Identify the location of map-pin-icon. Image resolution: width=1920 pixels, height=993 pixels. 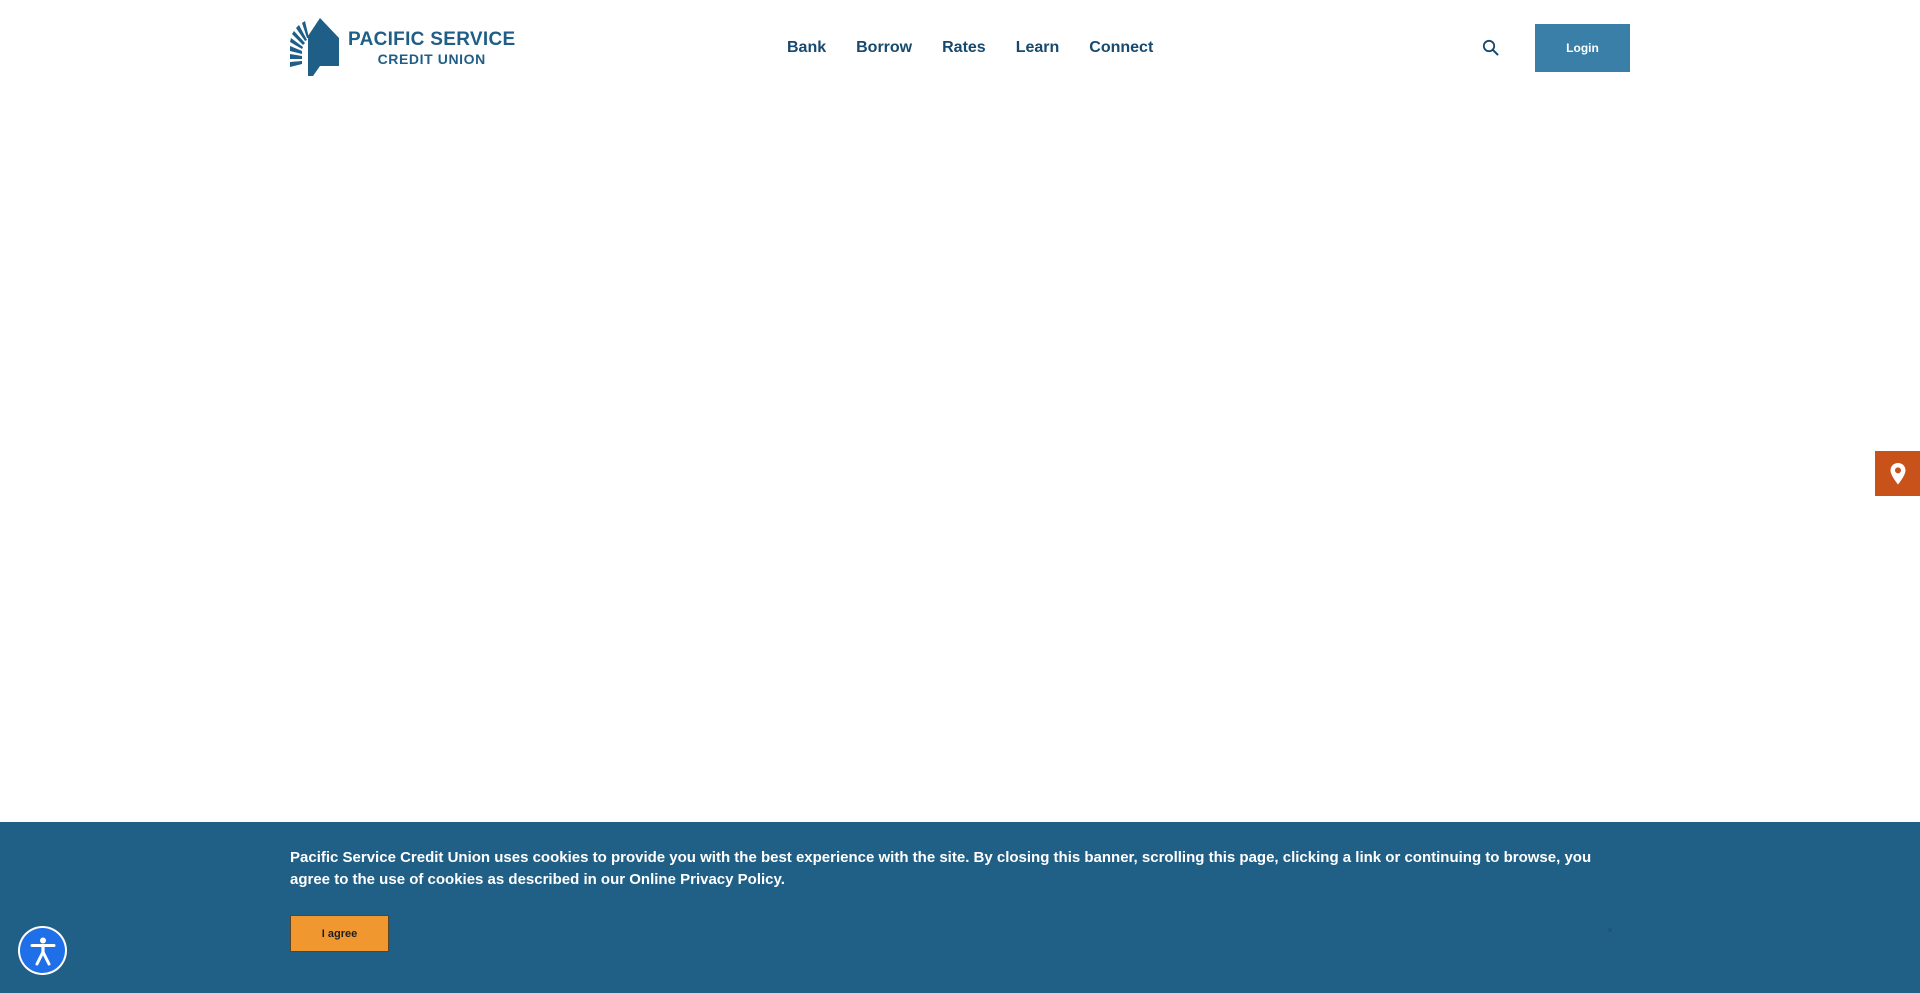
(1897, 473).